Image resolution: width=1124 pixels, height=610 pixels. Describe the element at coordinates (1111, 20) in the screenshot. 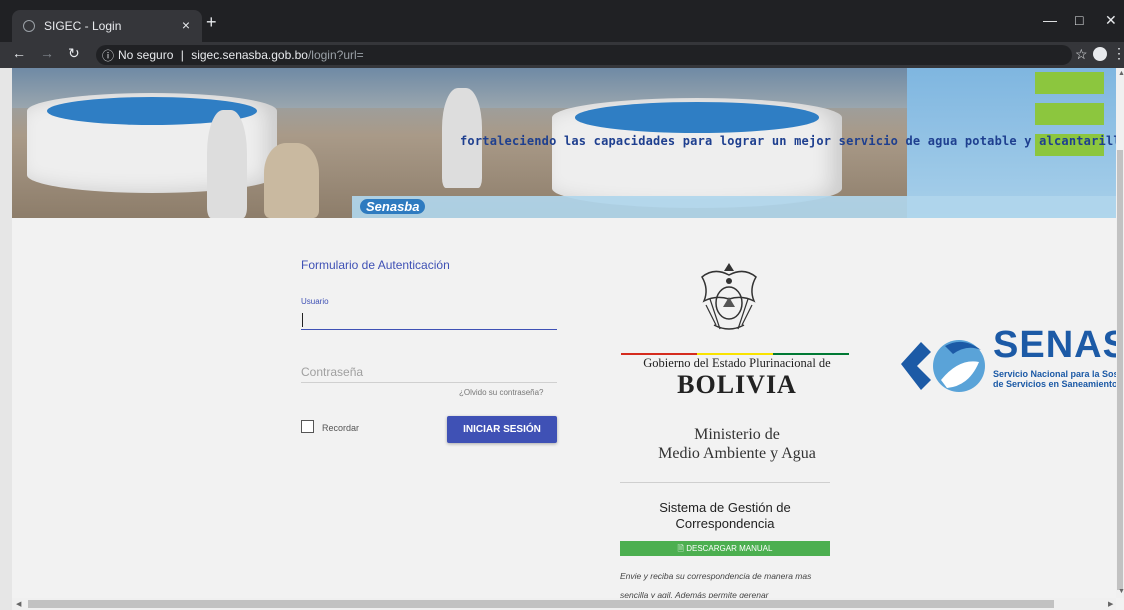

I see `window-close-icon: ✕` at that location.